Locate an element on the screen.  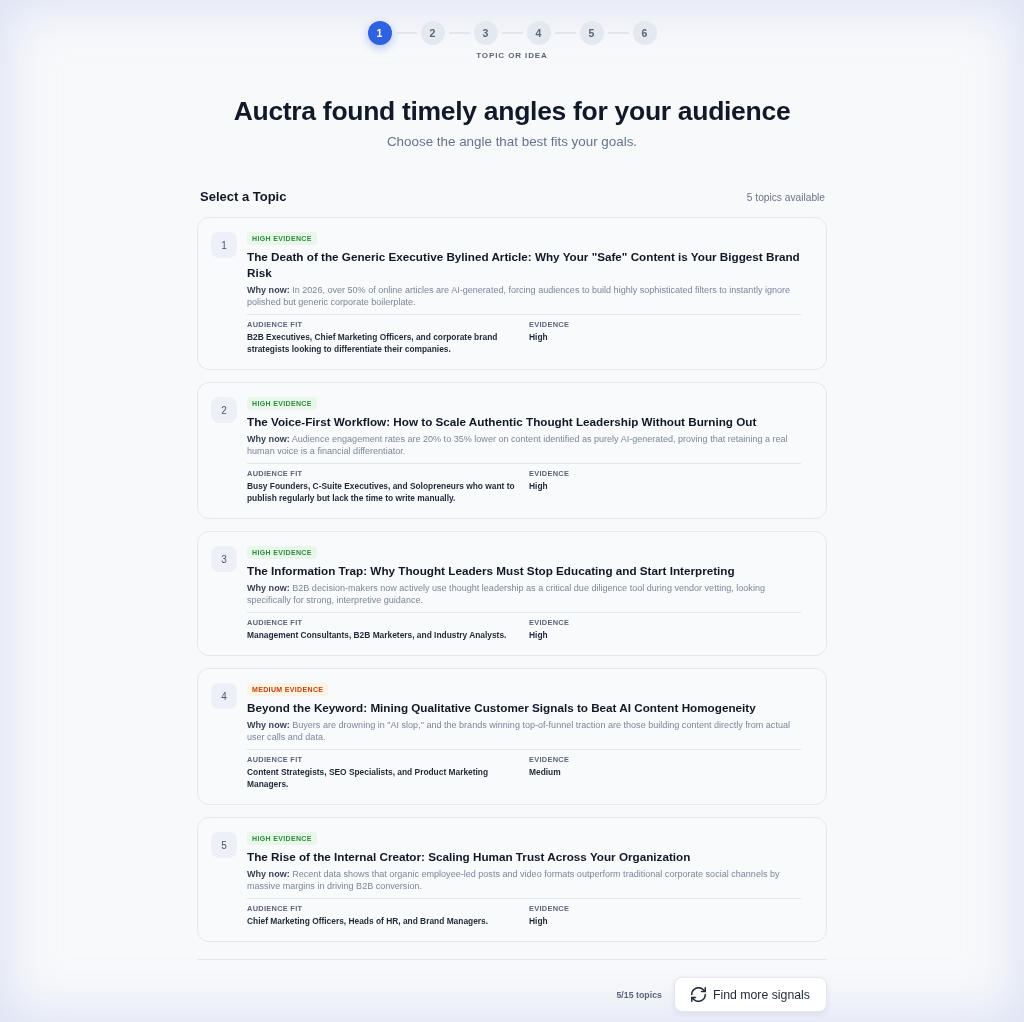
find-more-signals-button: Find more signals is located at coordinates (750, 994).